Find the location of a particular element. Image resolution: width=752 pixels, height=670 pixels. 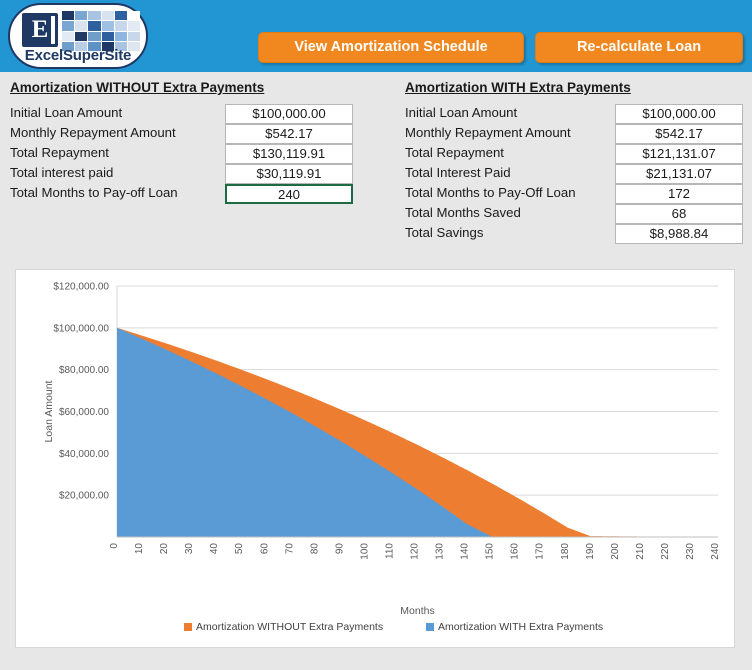

summary-row-value-selected: 240 is located at coordinates (289, 194).